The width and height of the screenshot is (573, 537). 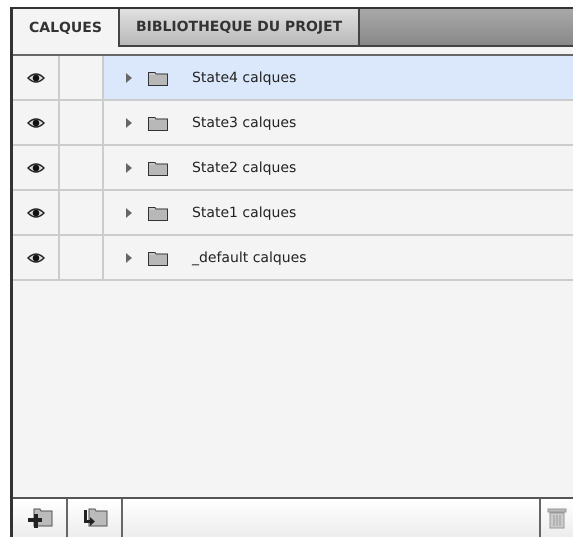 What do you see at coordinates (244, 78) in the screenshot?
I see `layer-name: State4 calques` at bounding box center [244, 78].